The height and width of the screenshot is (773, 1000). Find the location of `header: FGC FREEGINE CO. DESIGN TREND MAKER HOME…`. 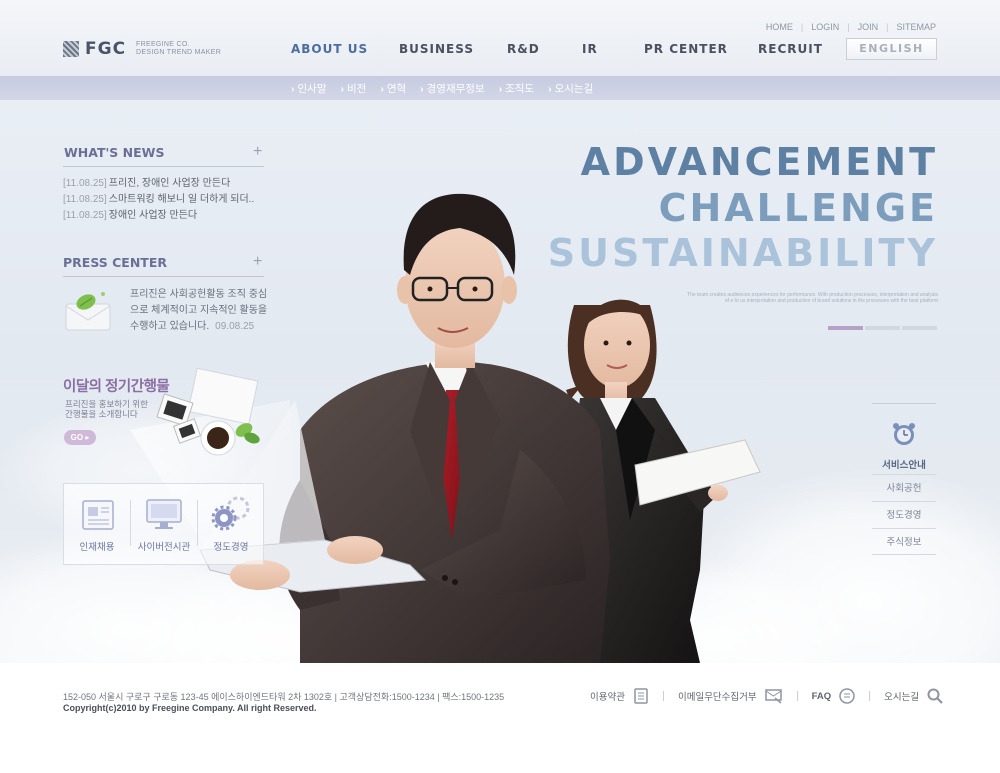

header: FGC FREEGINE CO. DESIGN TREND MAKER HOME… is located at coordinates (500, 38).